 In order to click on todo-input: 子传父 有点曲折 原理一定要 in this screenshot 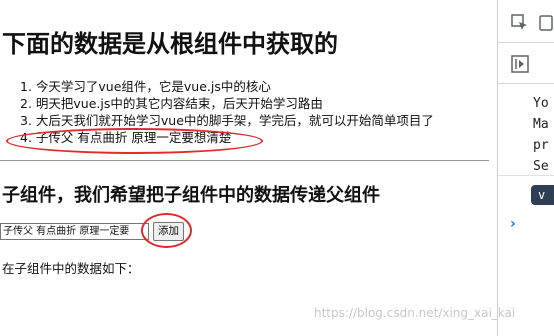, I will do `click(74, 231)`.